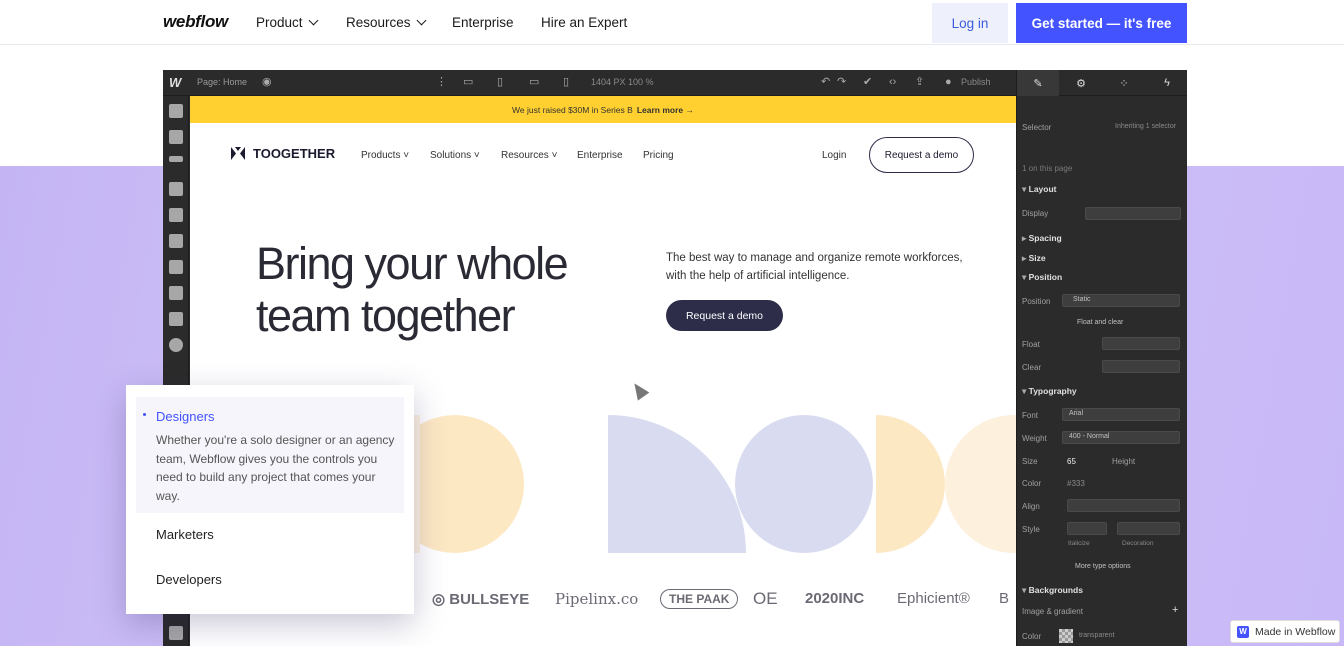 The height and width of the screenshot is (646, 1344). What do you see at coordinates (622, 82) in the screenshot?
I see `canvas-size-label: 1404 PX 100 %` at bounding box center [622, 82].